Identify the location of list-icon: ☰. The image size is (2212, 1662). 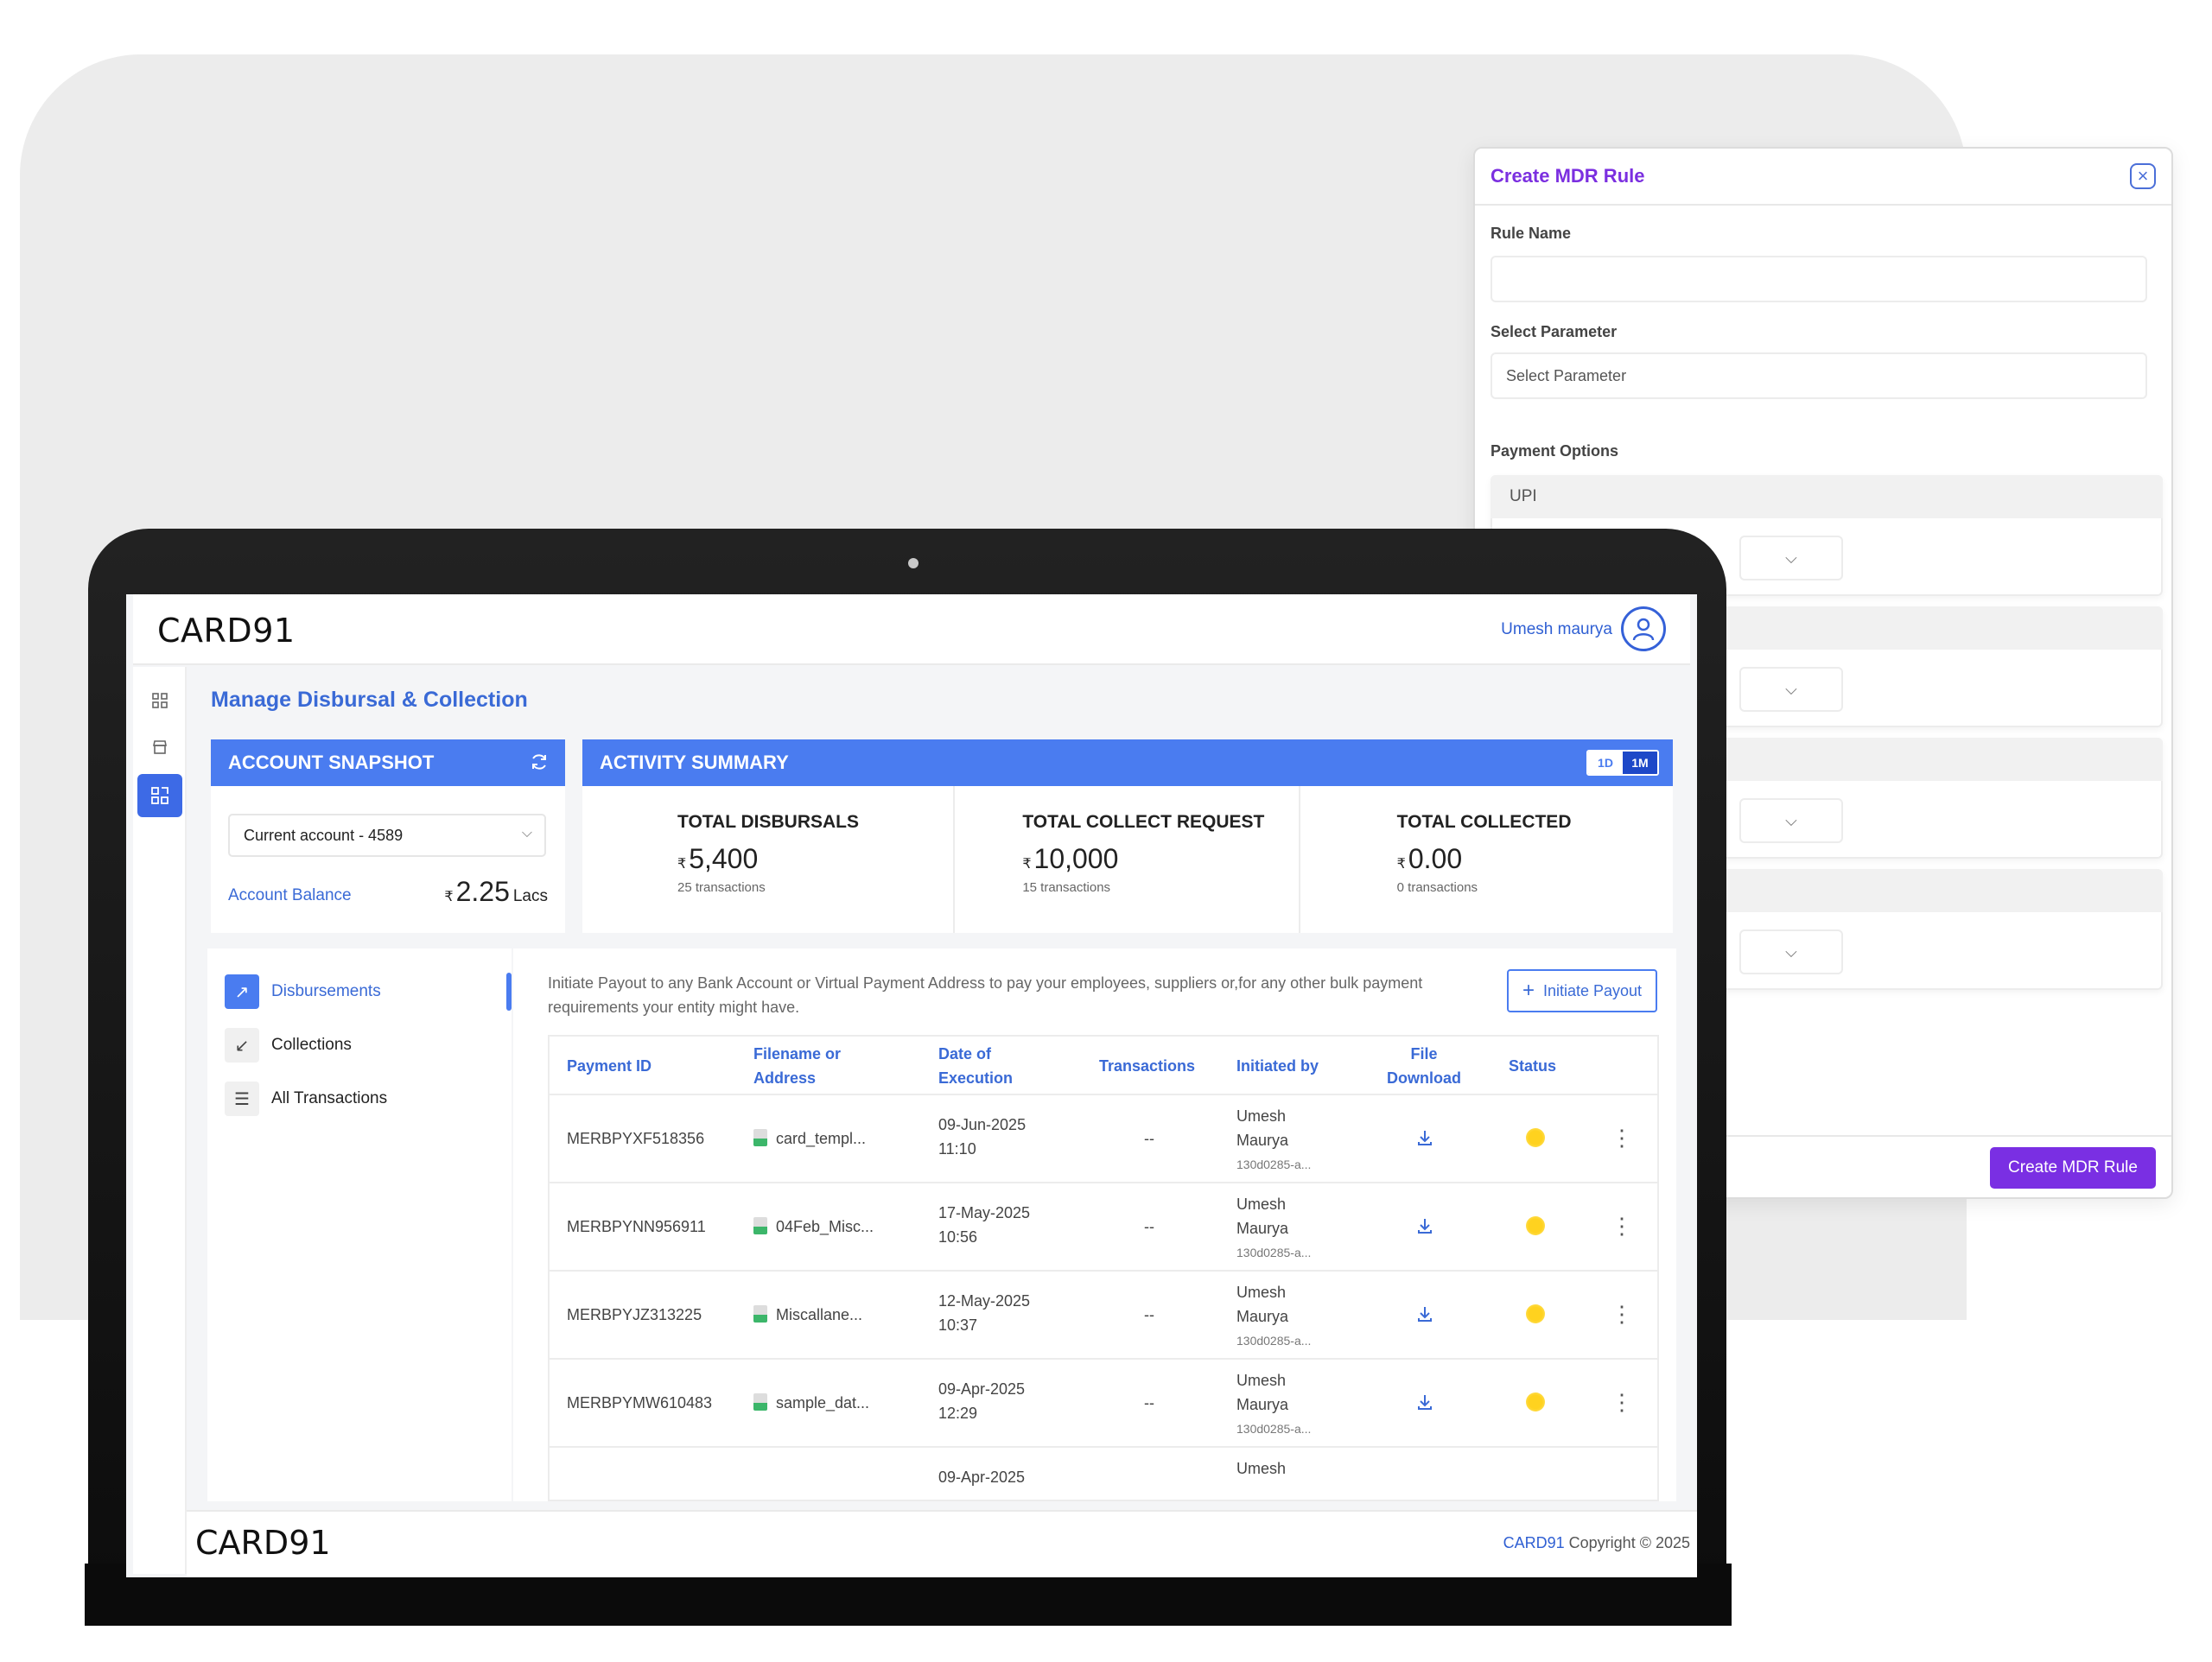
(242, 1099).